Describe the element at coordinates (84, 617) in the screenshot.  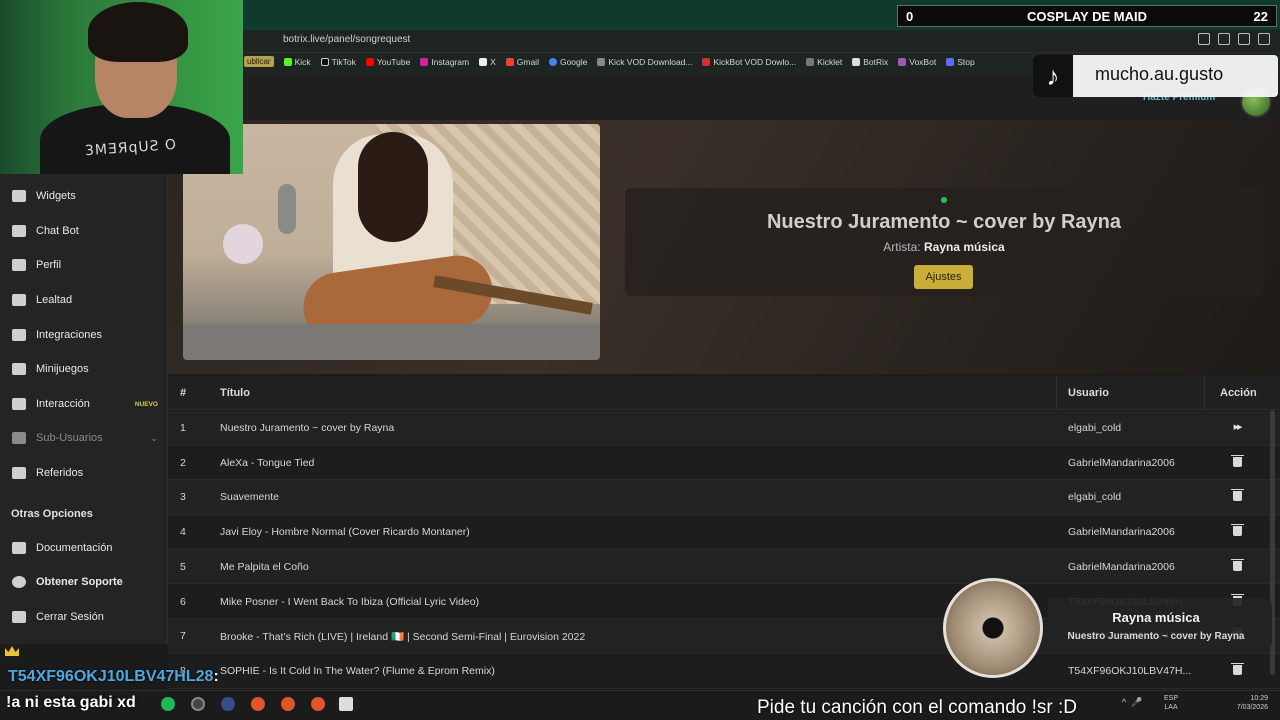
I see `sidebar-item-cerrar-sesion: Cerrar Sesión` at that location.